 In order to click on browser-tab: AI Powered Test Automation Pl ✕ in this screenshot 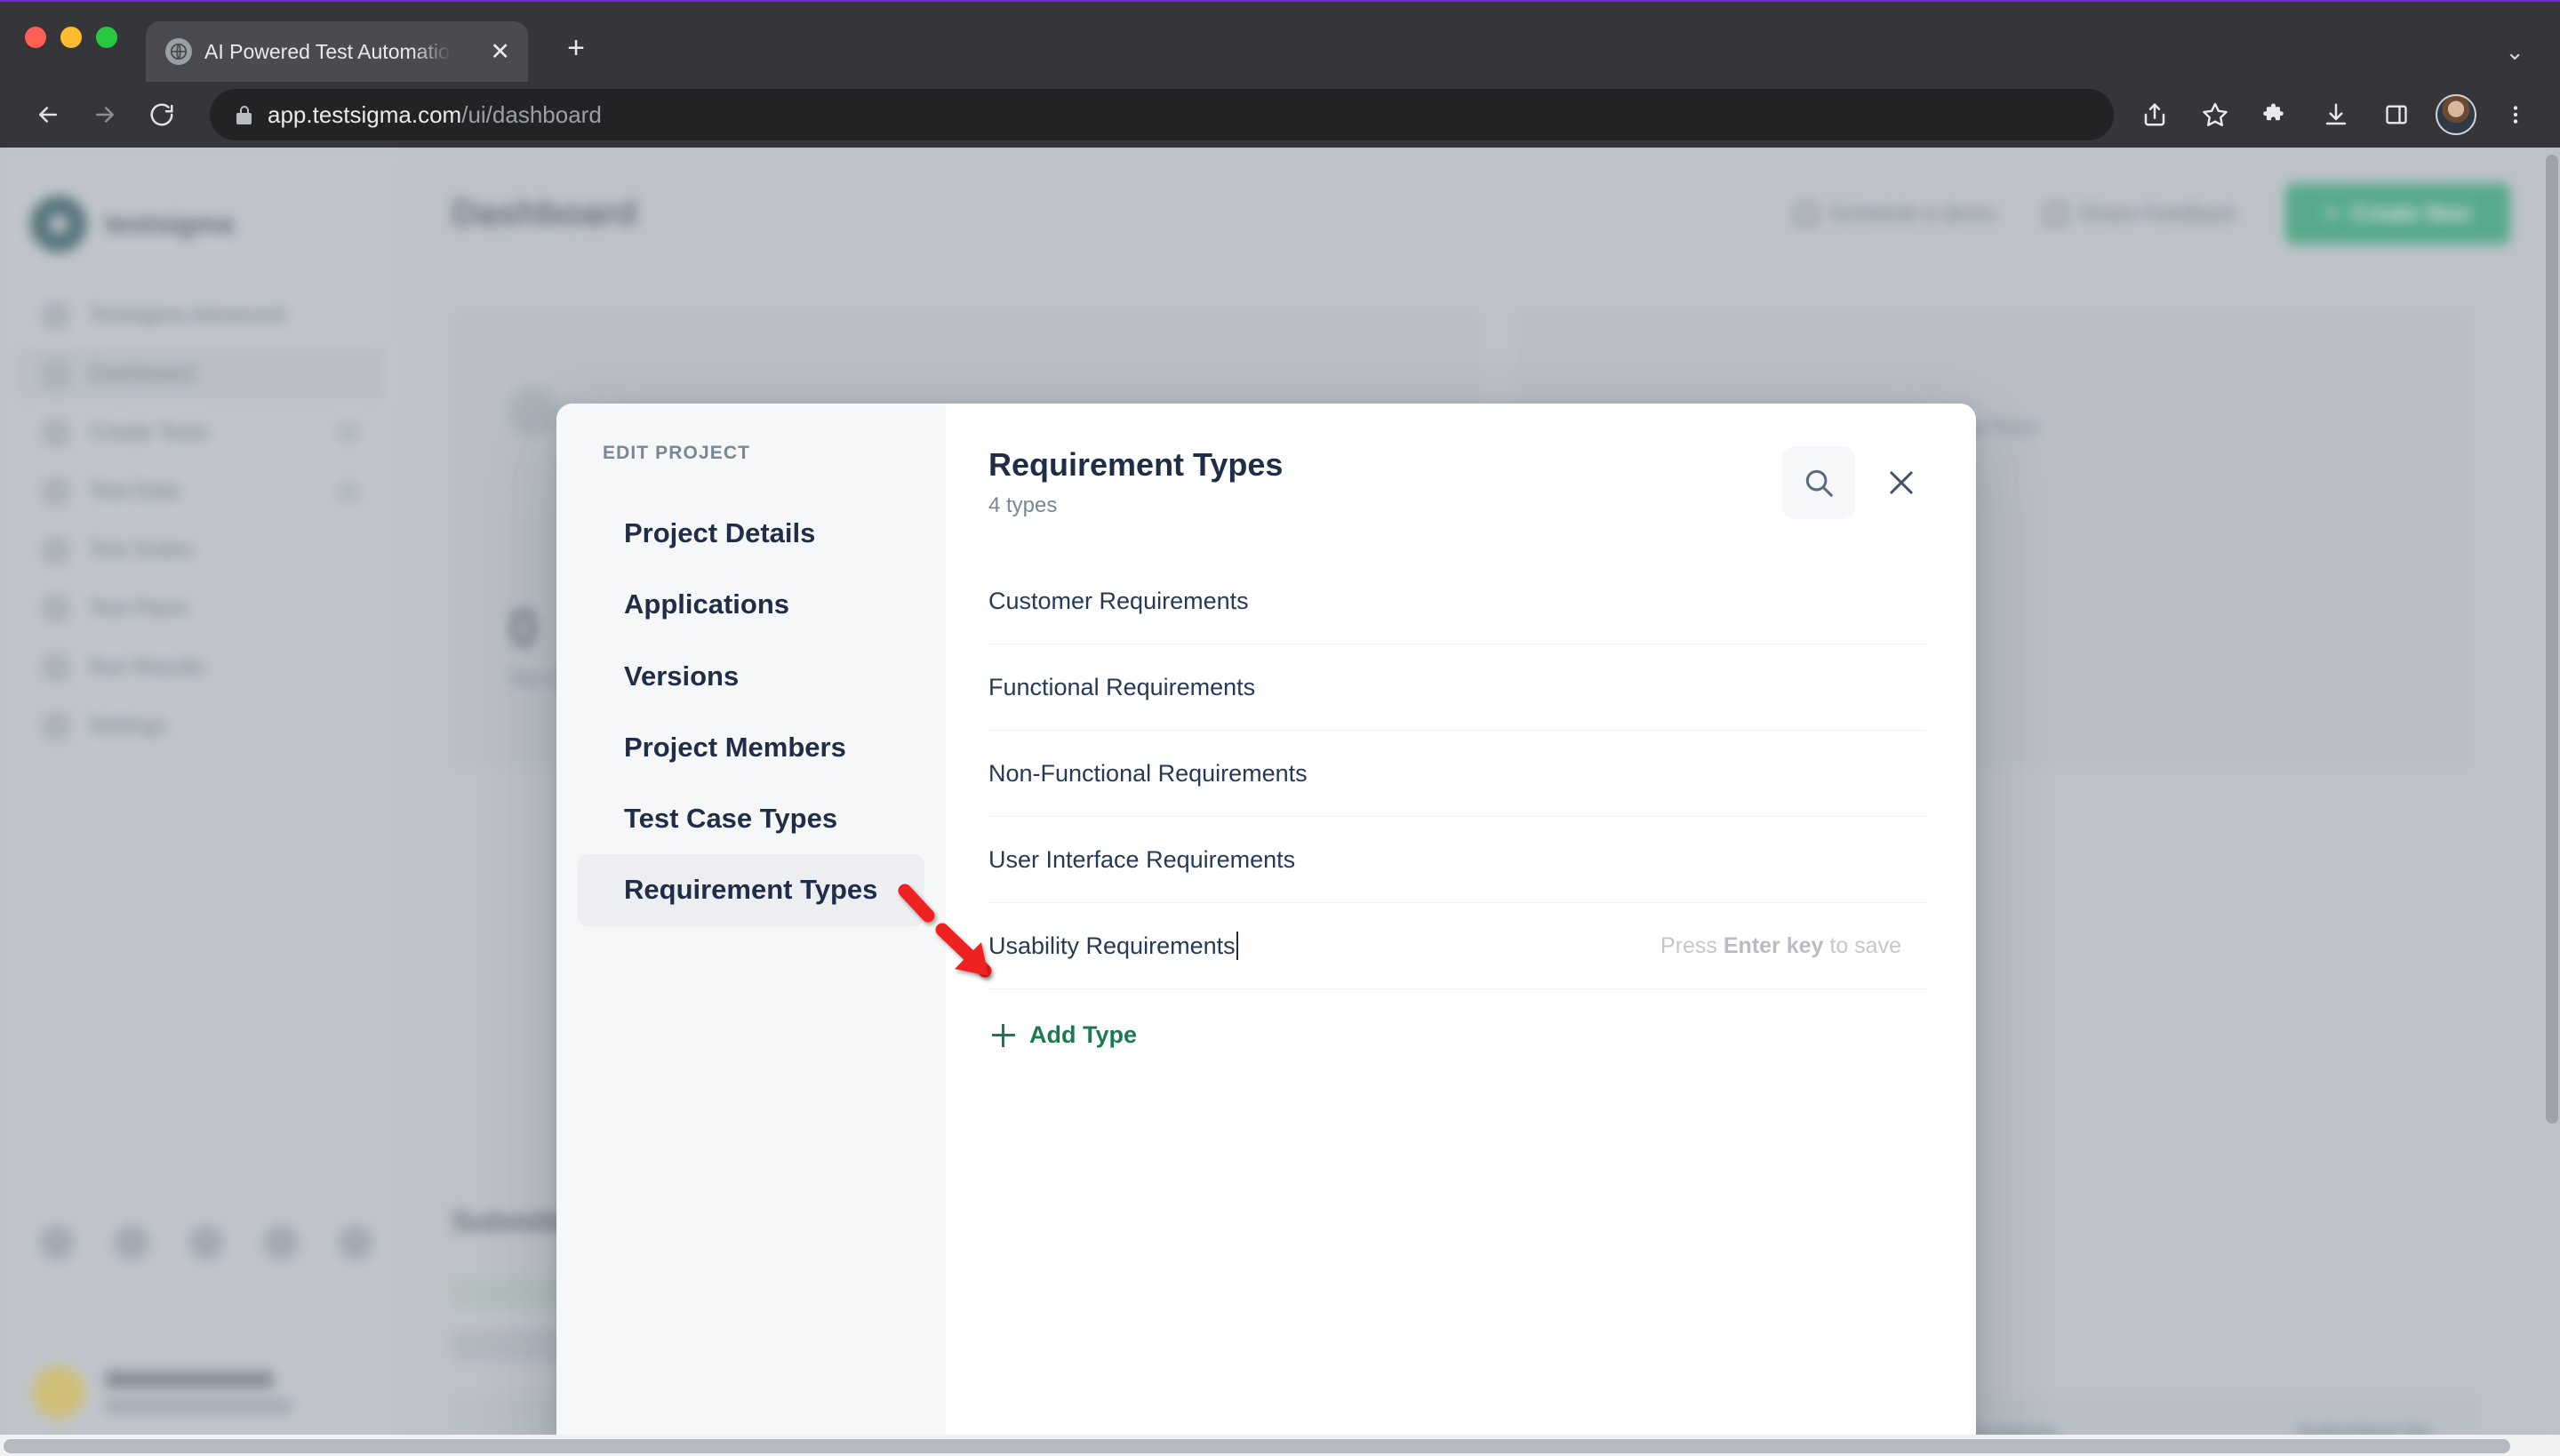, I will do `click(337, 51)`.